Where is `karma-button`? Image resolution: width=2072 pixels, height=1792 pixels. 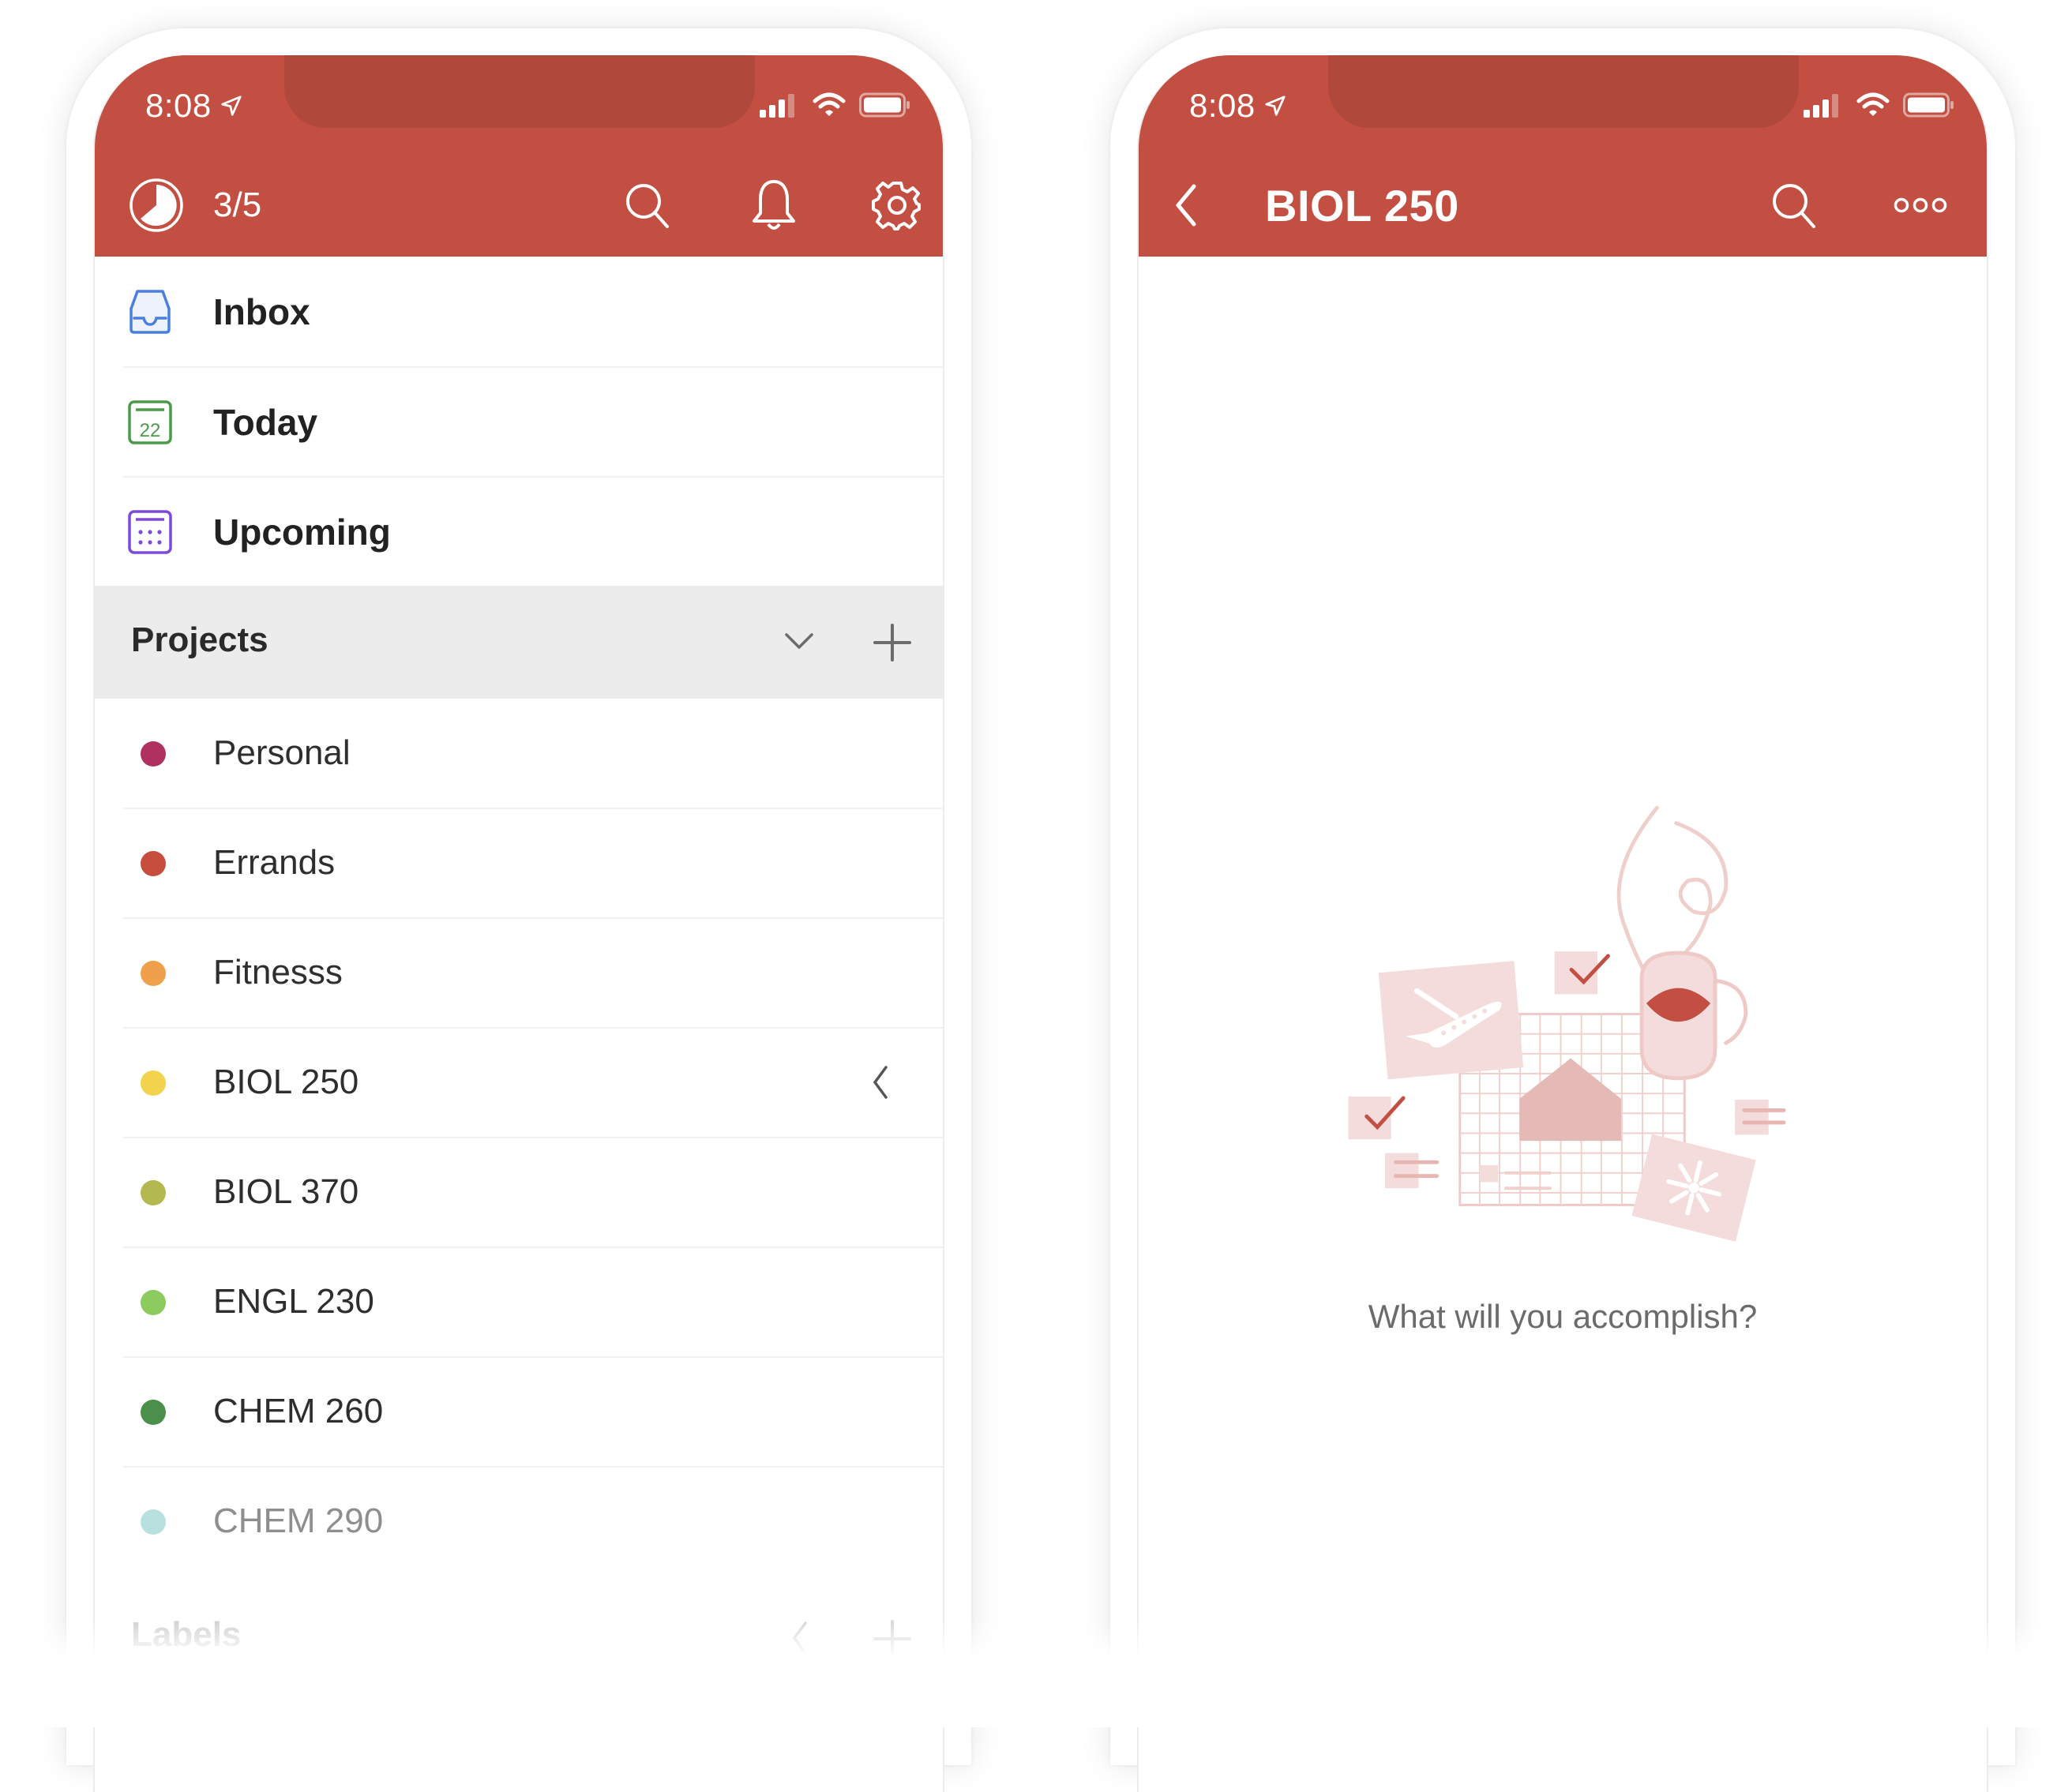 karma-button is located at coordinates (156, 206).